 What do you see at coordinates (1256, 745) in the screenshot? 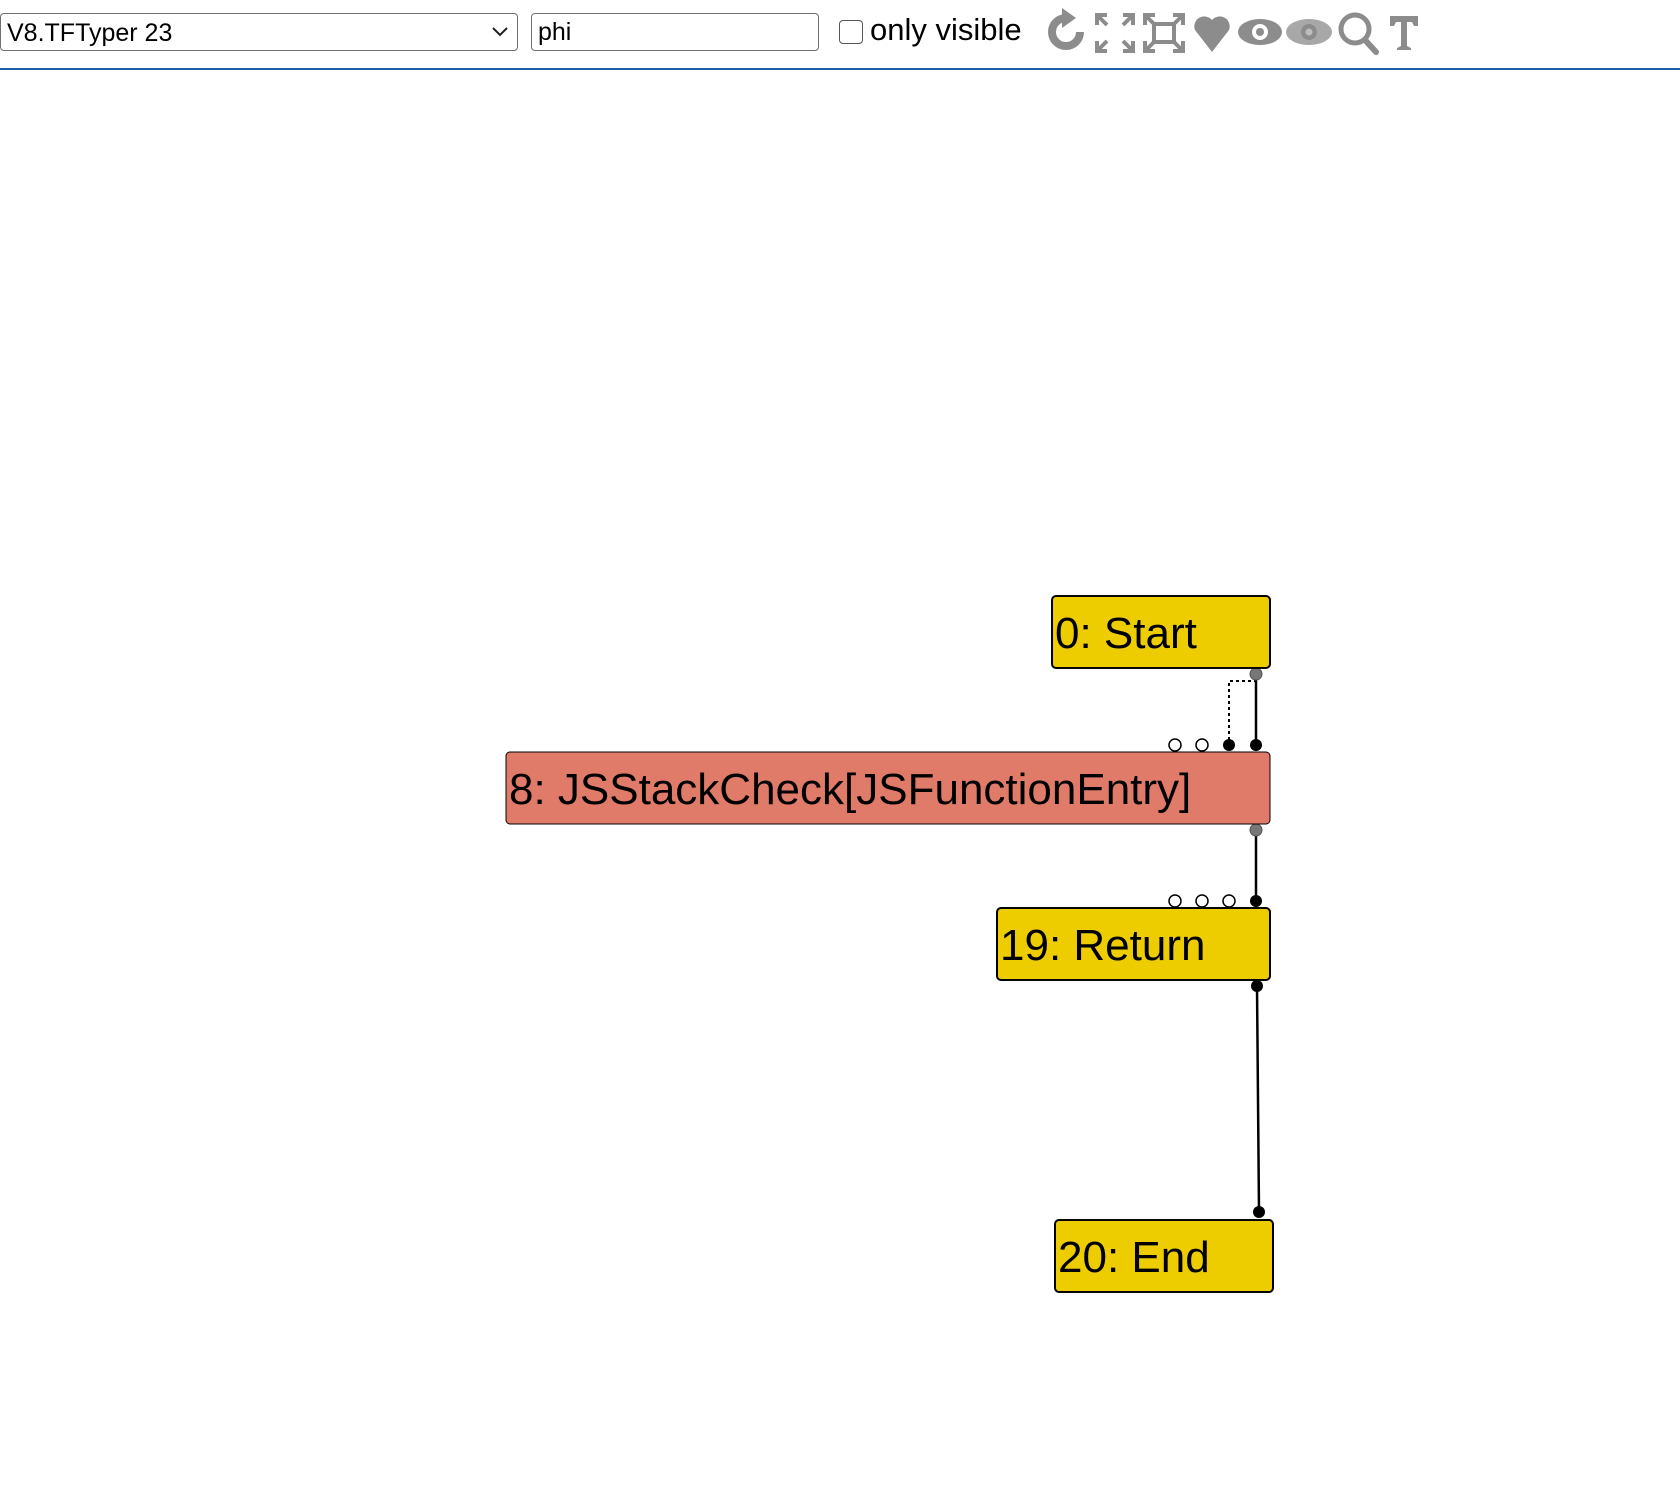
I see `input-port-8-d` at bounding box center [1256, 745].